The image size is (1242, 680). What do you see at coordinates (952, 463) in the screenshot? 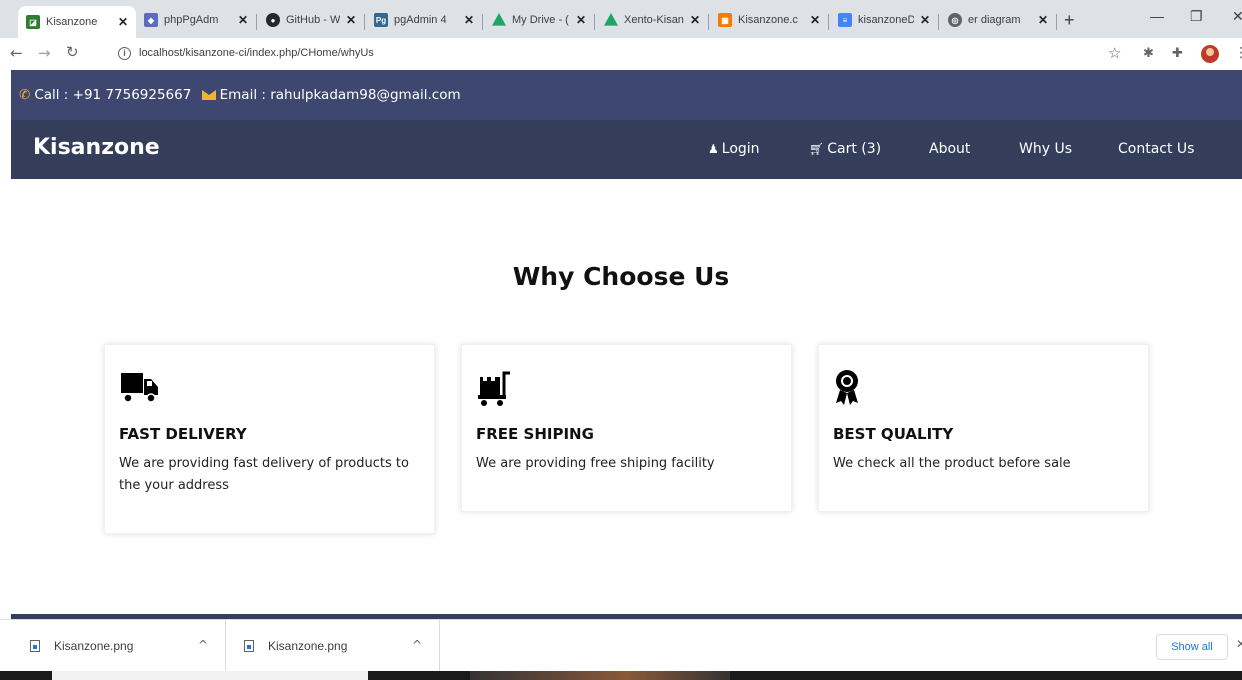
I see `feature-description: We check all the product before sale` at bounding box center [952, 463].